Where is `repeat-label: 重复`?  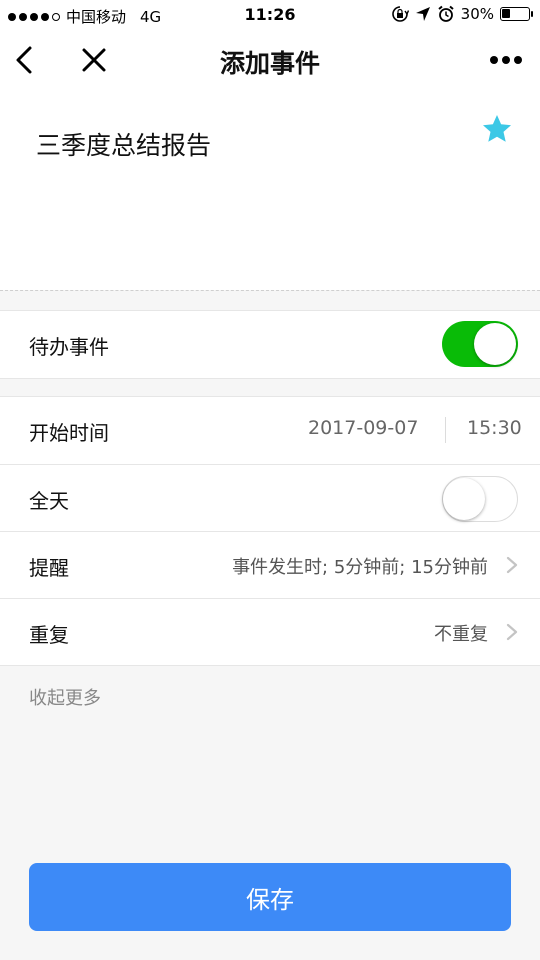 repeat-label: 重复 is located at coordinates (49, 635).